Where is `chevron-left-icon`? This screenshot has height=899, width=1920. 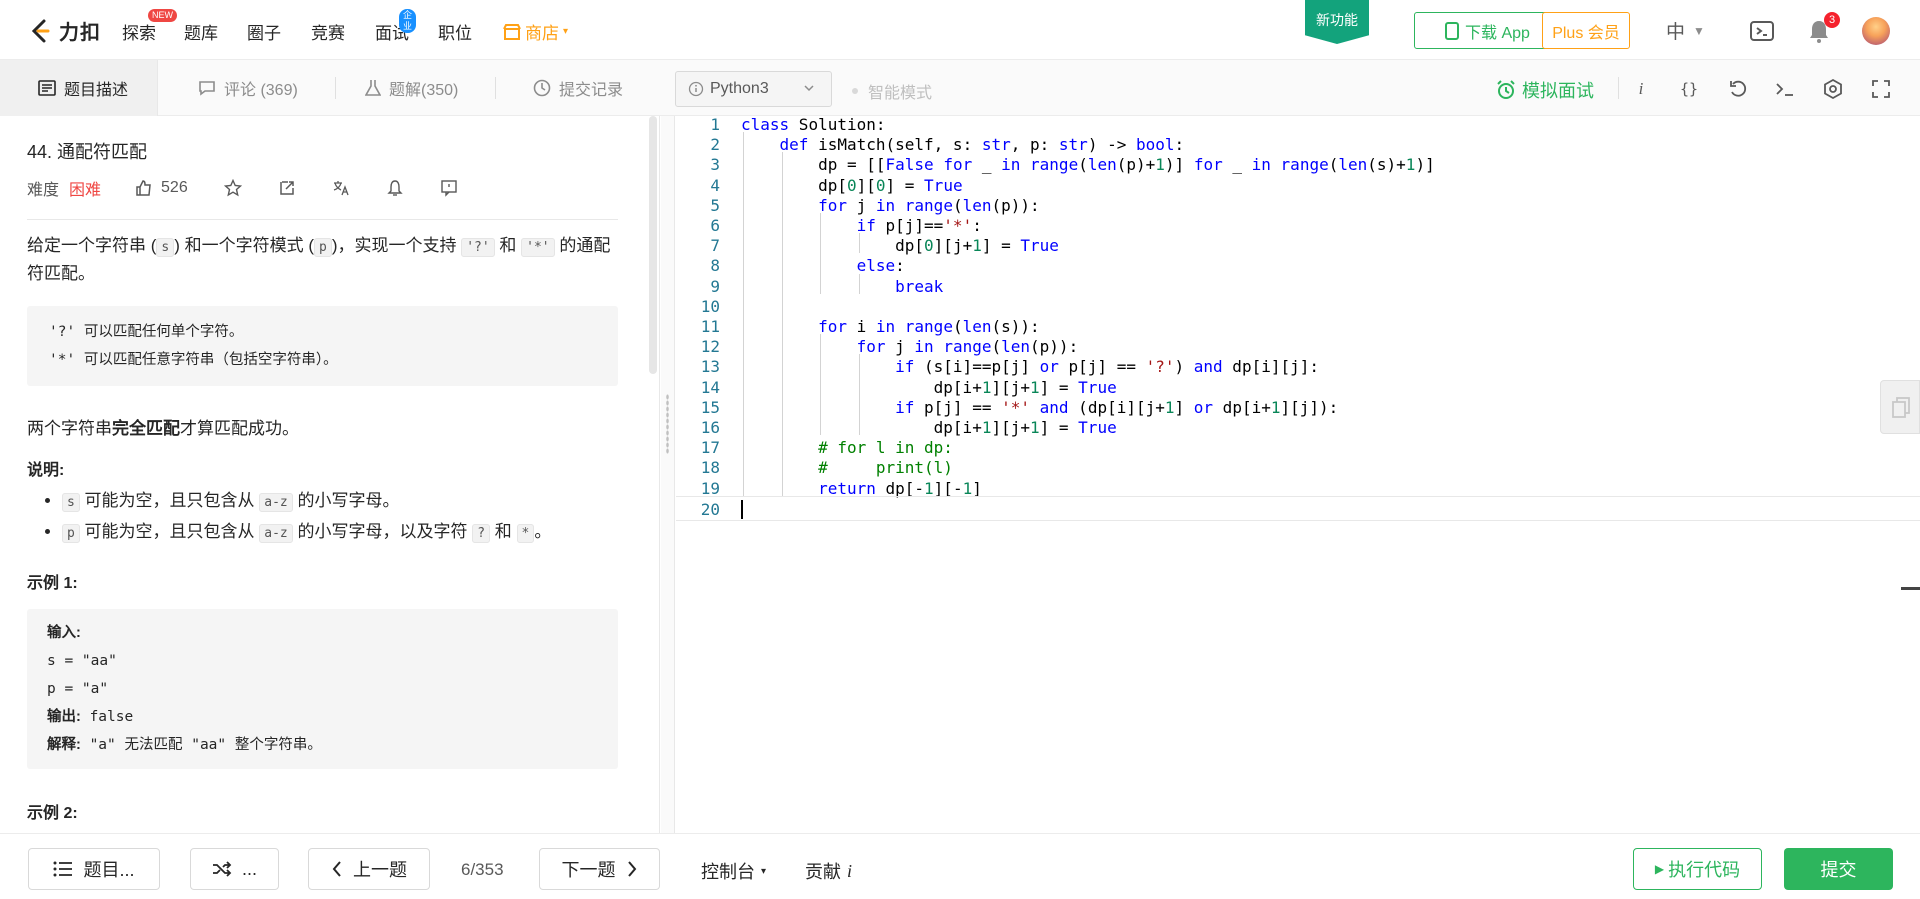 chevron-left-icon is located at coordinates (336, 869).